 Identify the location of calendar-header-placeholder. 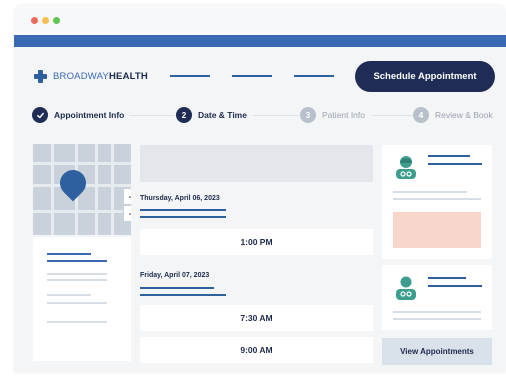
(256, 163).